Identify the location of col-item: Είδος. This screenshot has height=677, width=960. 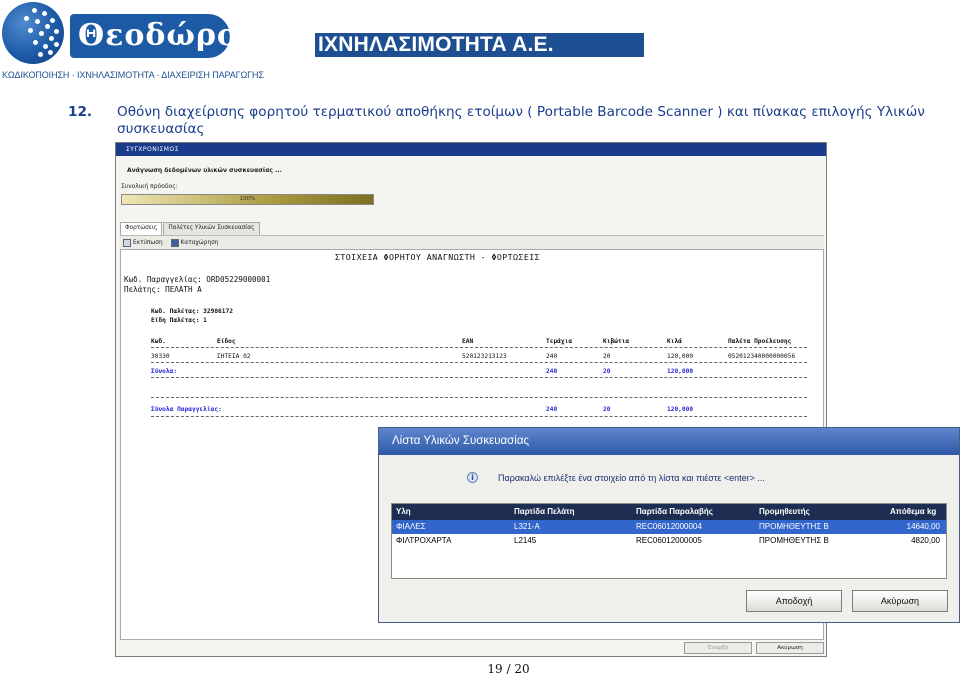
(226, 341).